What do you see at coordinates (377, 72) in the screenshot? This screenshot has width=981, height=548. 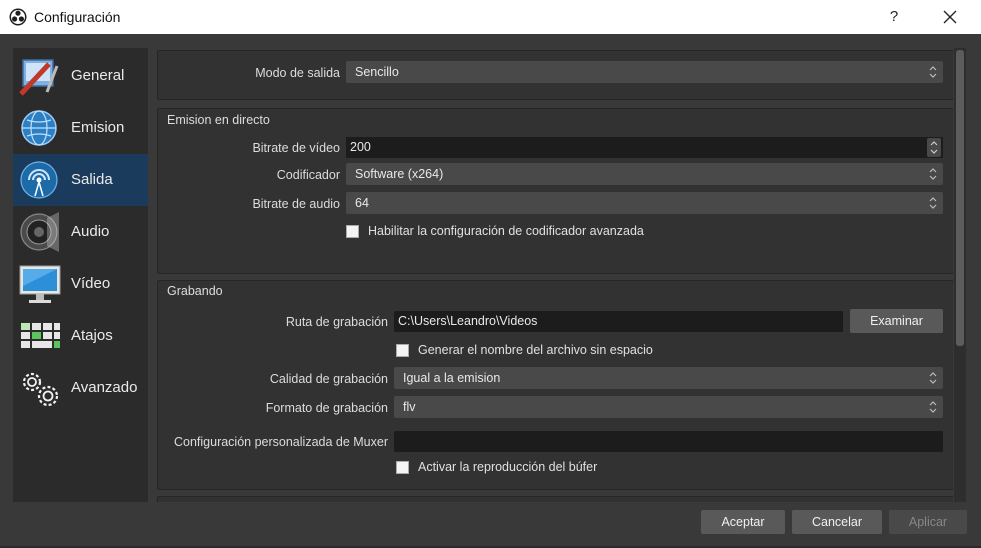 I see `output-mode-value: Sencillo` at bounding box center [377, 72].